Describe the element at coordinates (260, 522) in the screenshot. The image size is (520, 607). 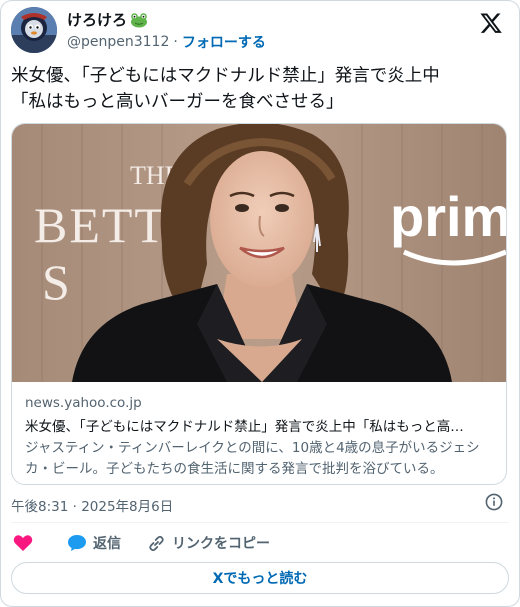
I see `divider` at that location.